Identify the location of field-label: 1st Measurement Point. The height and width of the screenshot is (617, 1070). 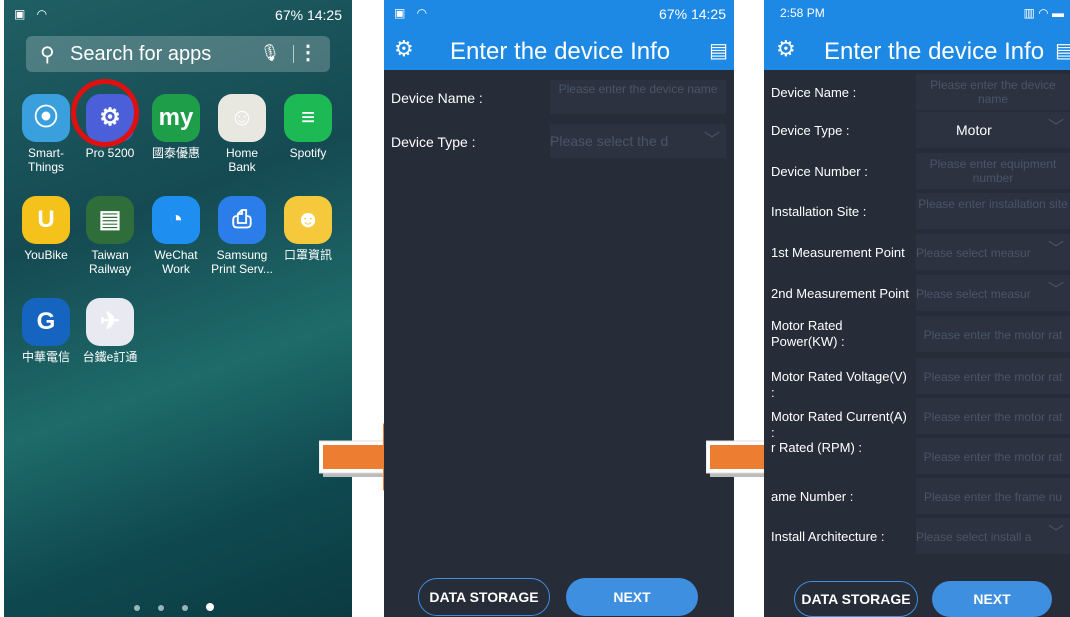
(838, 252).